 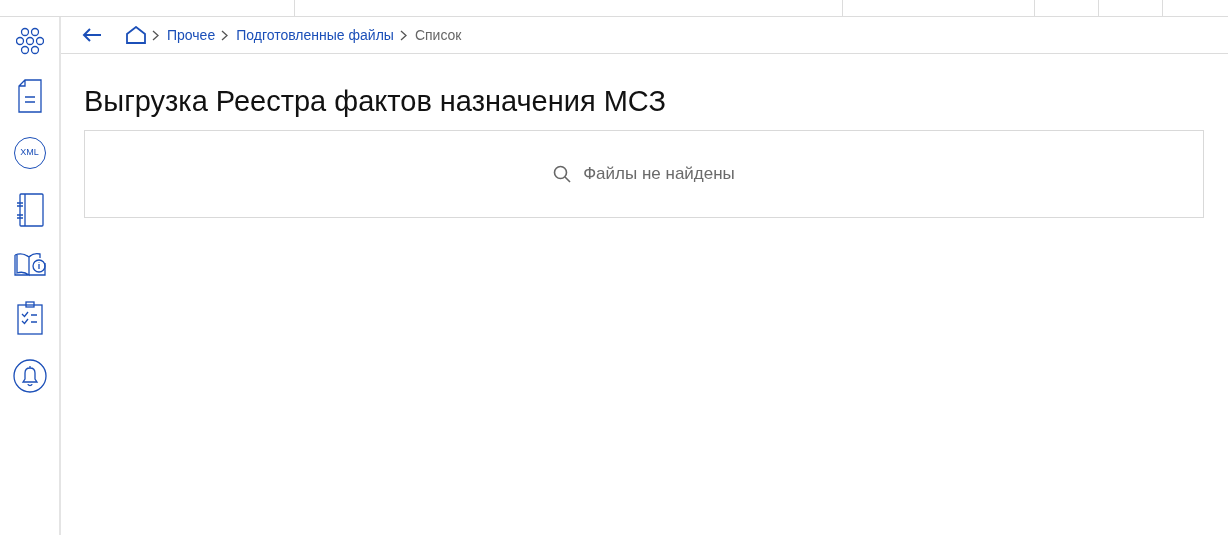 I want to click on checklist-icon, so click(x=29, y=318).